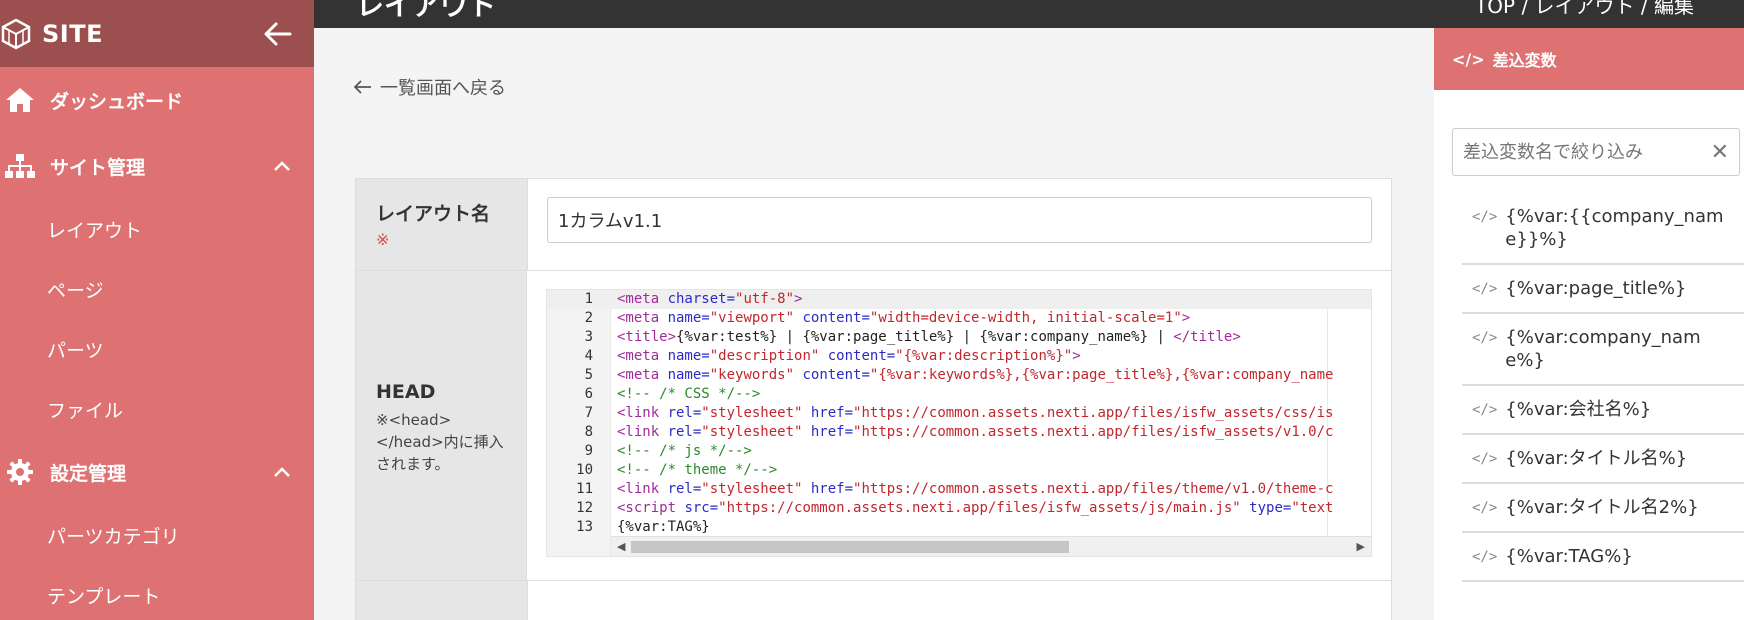 This screenshot has height=620, width=1744. I want to click on code-token: charset=, so click(701, 299).